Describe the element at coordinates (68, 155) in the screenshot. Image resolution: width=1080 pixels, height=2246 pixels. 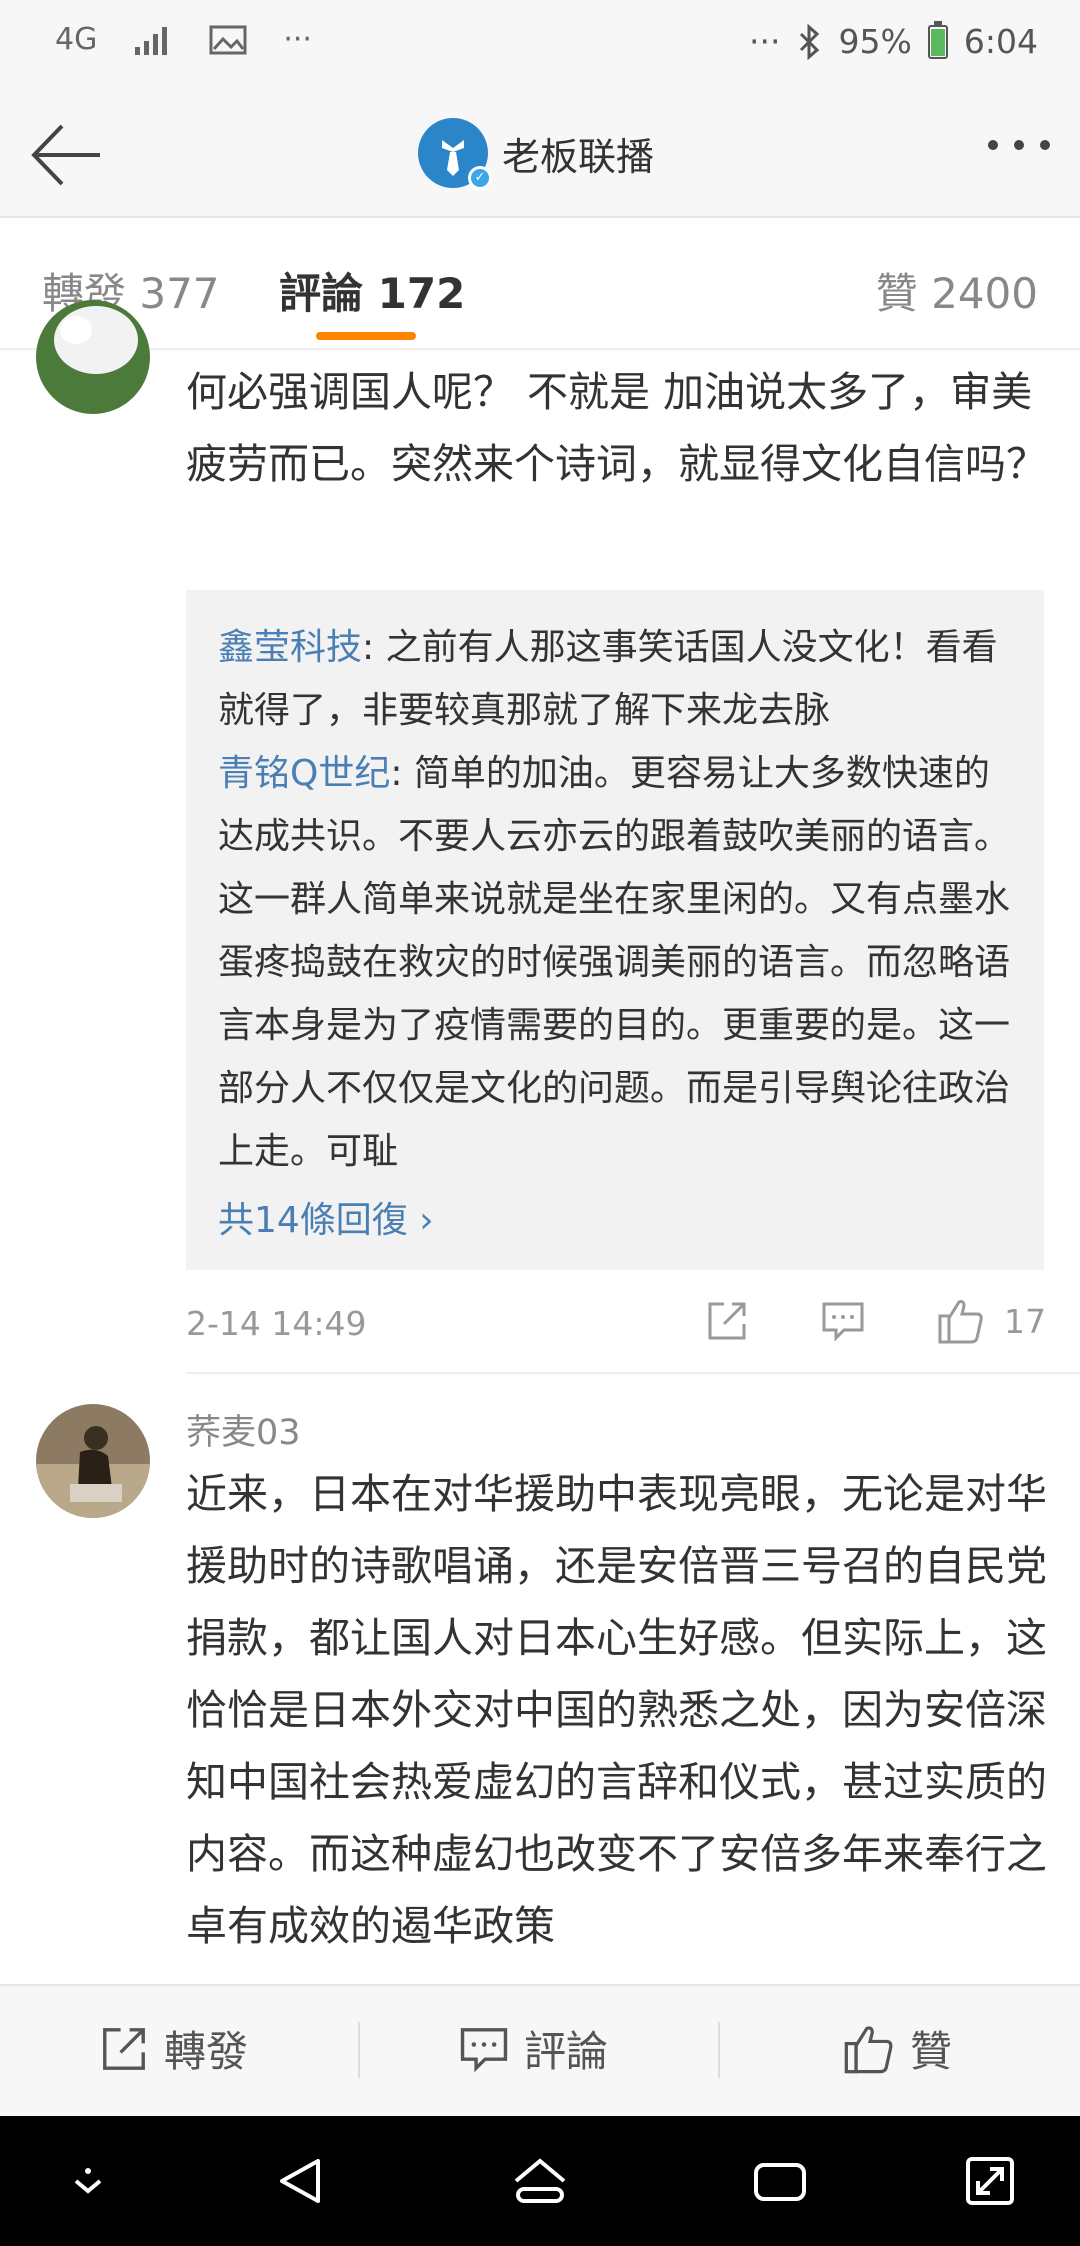
I see `arrow-left-icon` at that location.